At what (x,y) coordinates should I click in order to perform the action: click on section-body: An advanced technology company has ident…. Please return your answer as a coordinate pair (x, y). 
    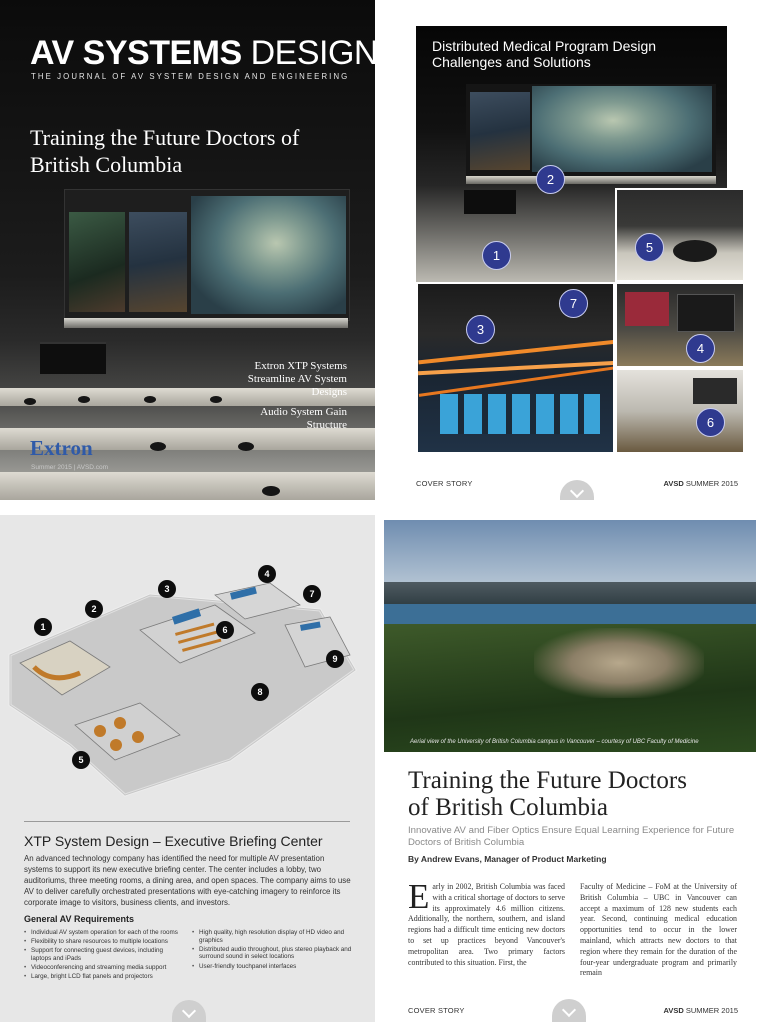
    Looking at the image, I should click on (187, 880).